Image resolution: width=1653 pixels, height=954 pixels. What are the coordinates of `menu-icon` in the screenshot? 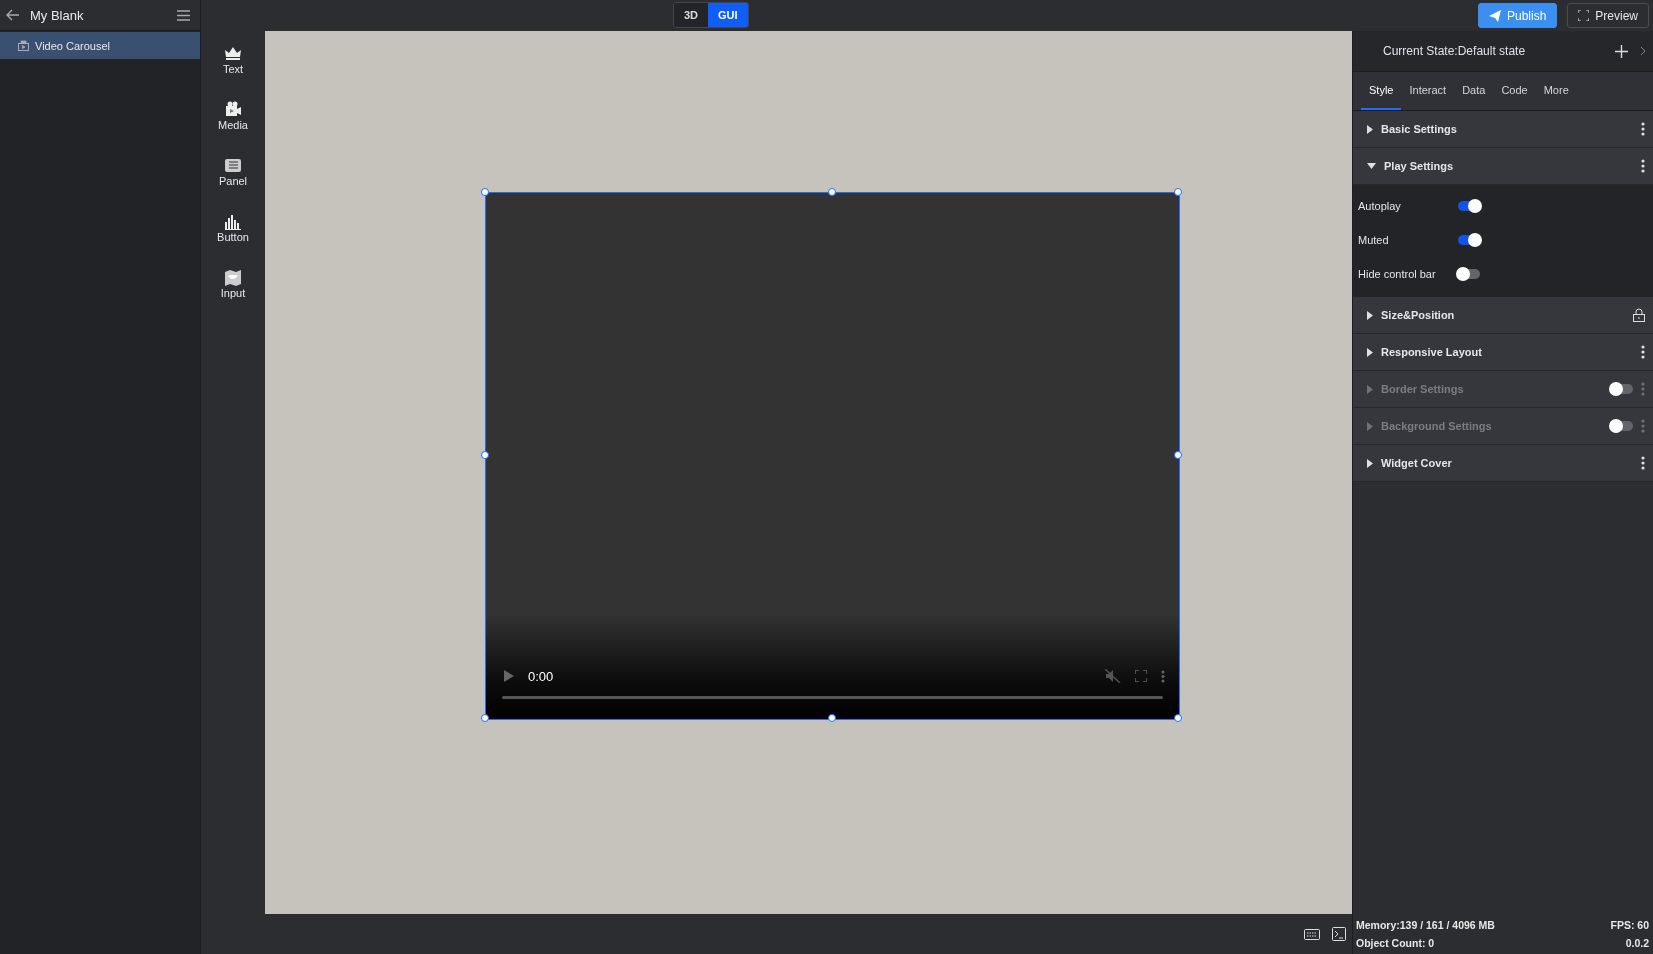 It's located at (183, 15).